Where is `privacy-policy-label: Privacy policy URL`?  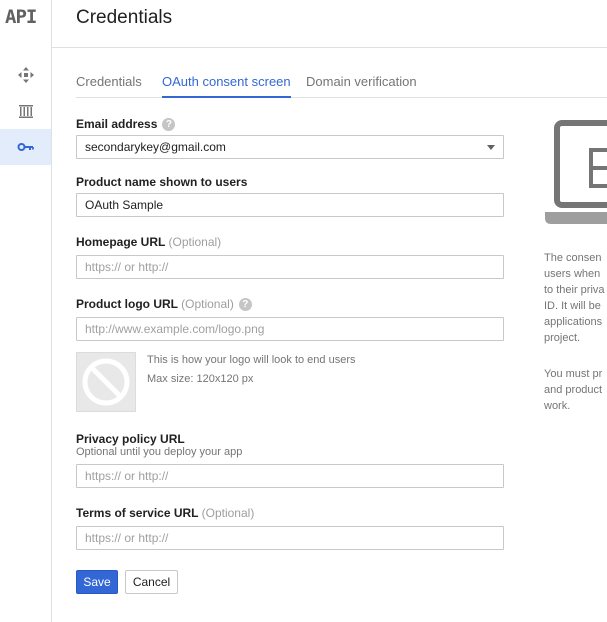 privacy-policy-label: Privacy policy URL is located at coordinates (130, 439).